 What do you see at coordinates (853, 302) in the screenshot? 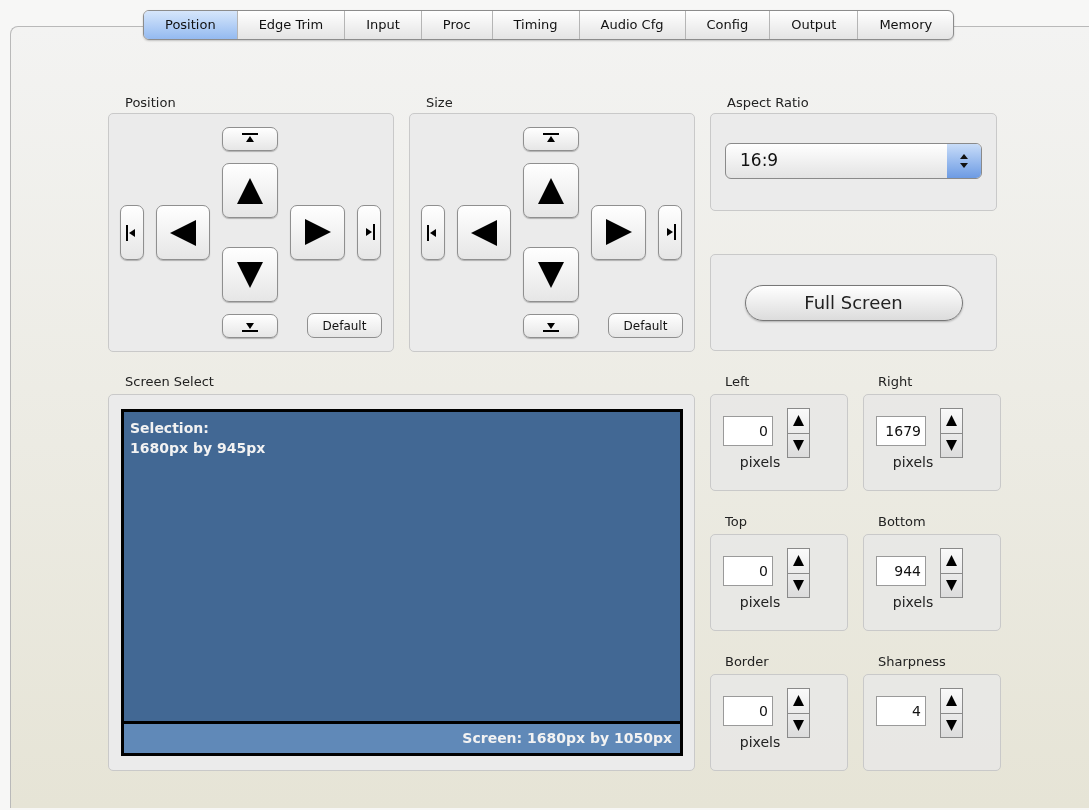
I see `full-screen-button: Full Screen` at bounding box center [853, 302].